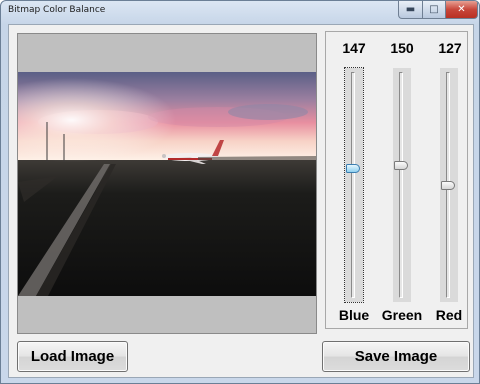 This screenshot has width=480, height=384. Describe the element at coordinates (354, 48) in the screenshot. I see `blue-value: 147` at that location.